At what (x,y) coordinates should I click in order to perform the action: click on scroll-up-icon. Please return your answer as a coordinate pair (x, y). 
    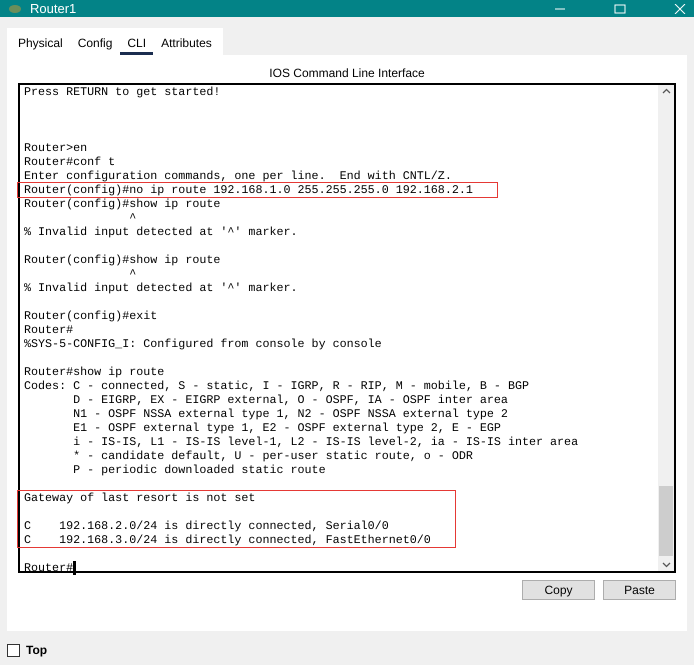
    Looking at the image, I should click on (666, 91).